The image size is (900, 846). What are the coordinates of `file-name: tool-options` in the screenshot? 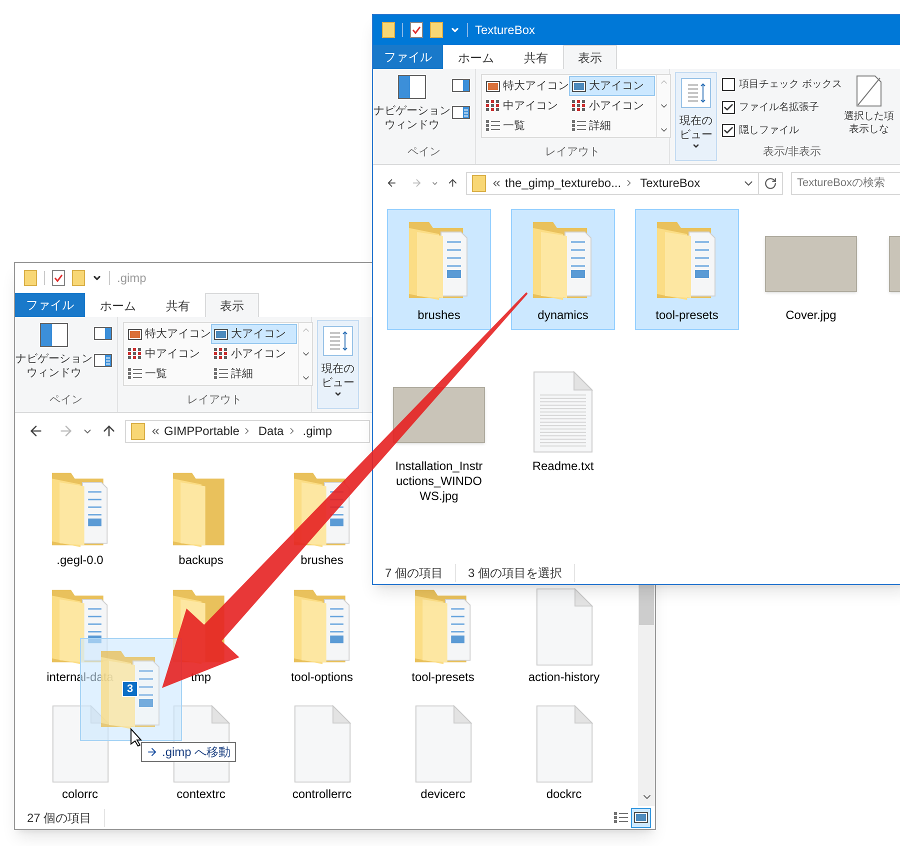 It's located at (322, 677).